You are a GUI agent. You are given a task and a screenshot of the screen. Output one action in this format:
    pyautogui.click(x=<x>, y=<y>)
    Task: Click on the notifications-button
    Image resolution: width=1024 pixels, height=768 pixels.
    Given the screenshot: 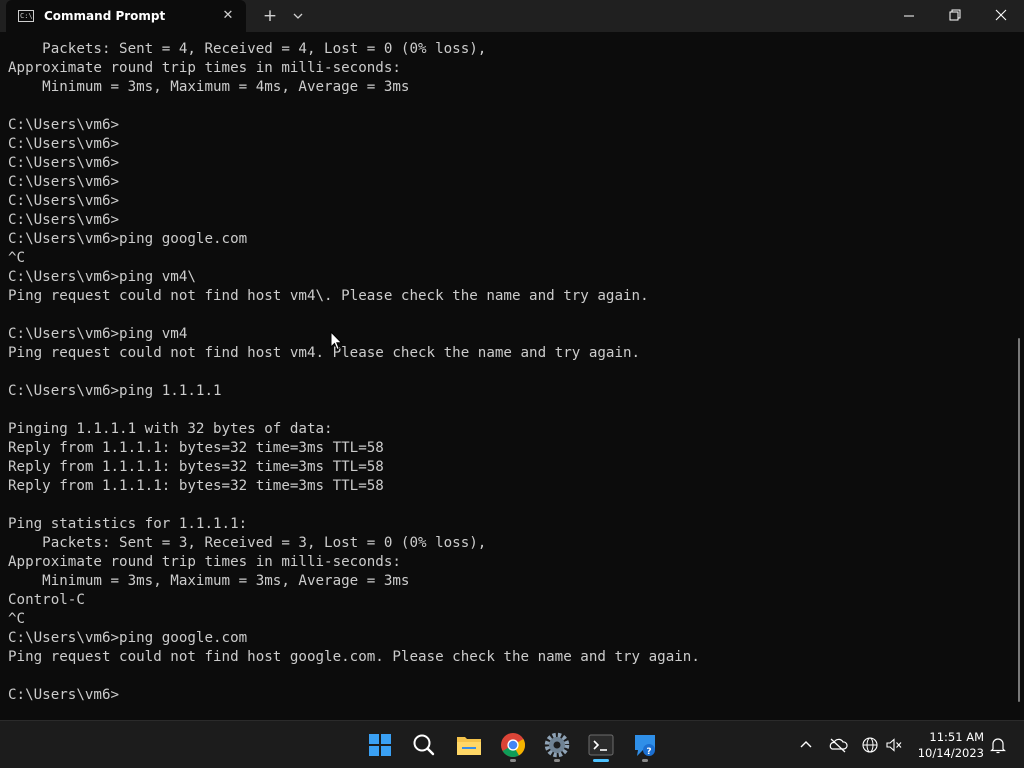 What is the action you would take?
    pyautogui.click(x=998, y=745)
    